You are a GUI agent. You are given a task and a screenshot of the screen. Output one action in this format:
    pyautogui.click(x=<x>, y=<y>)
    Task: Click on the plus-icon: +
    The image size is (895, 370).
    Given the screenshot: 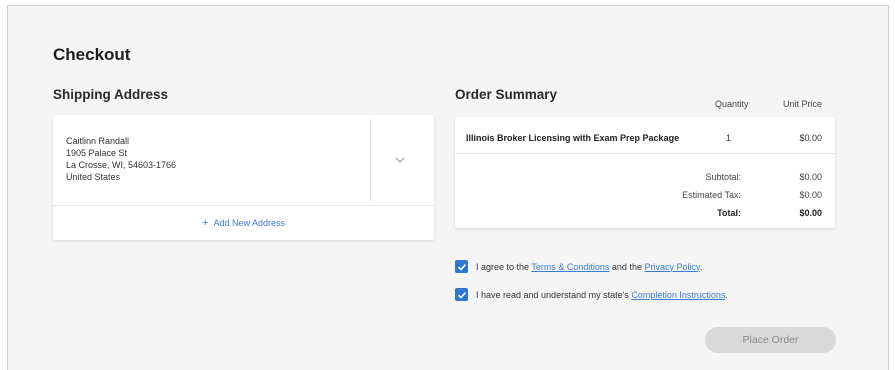 What is the action you would take?
    pyautogui.click(x=205, y=222)
    